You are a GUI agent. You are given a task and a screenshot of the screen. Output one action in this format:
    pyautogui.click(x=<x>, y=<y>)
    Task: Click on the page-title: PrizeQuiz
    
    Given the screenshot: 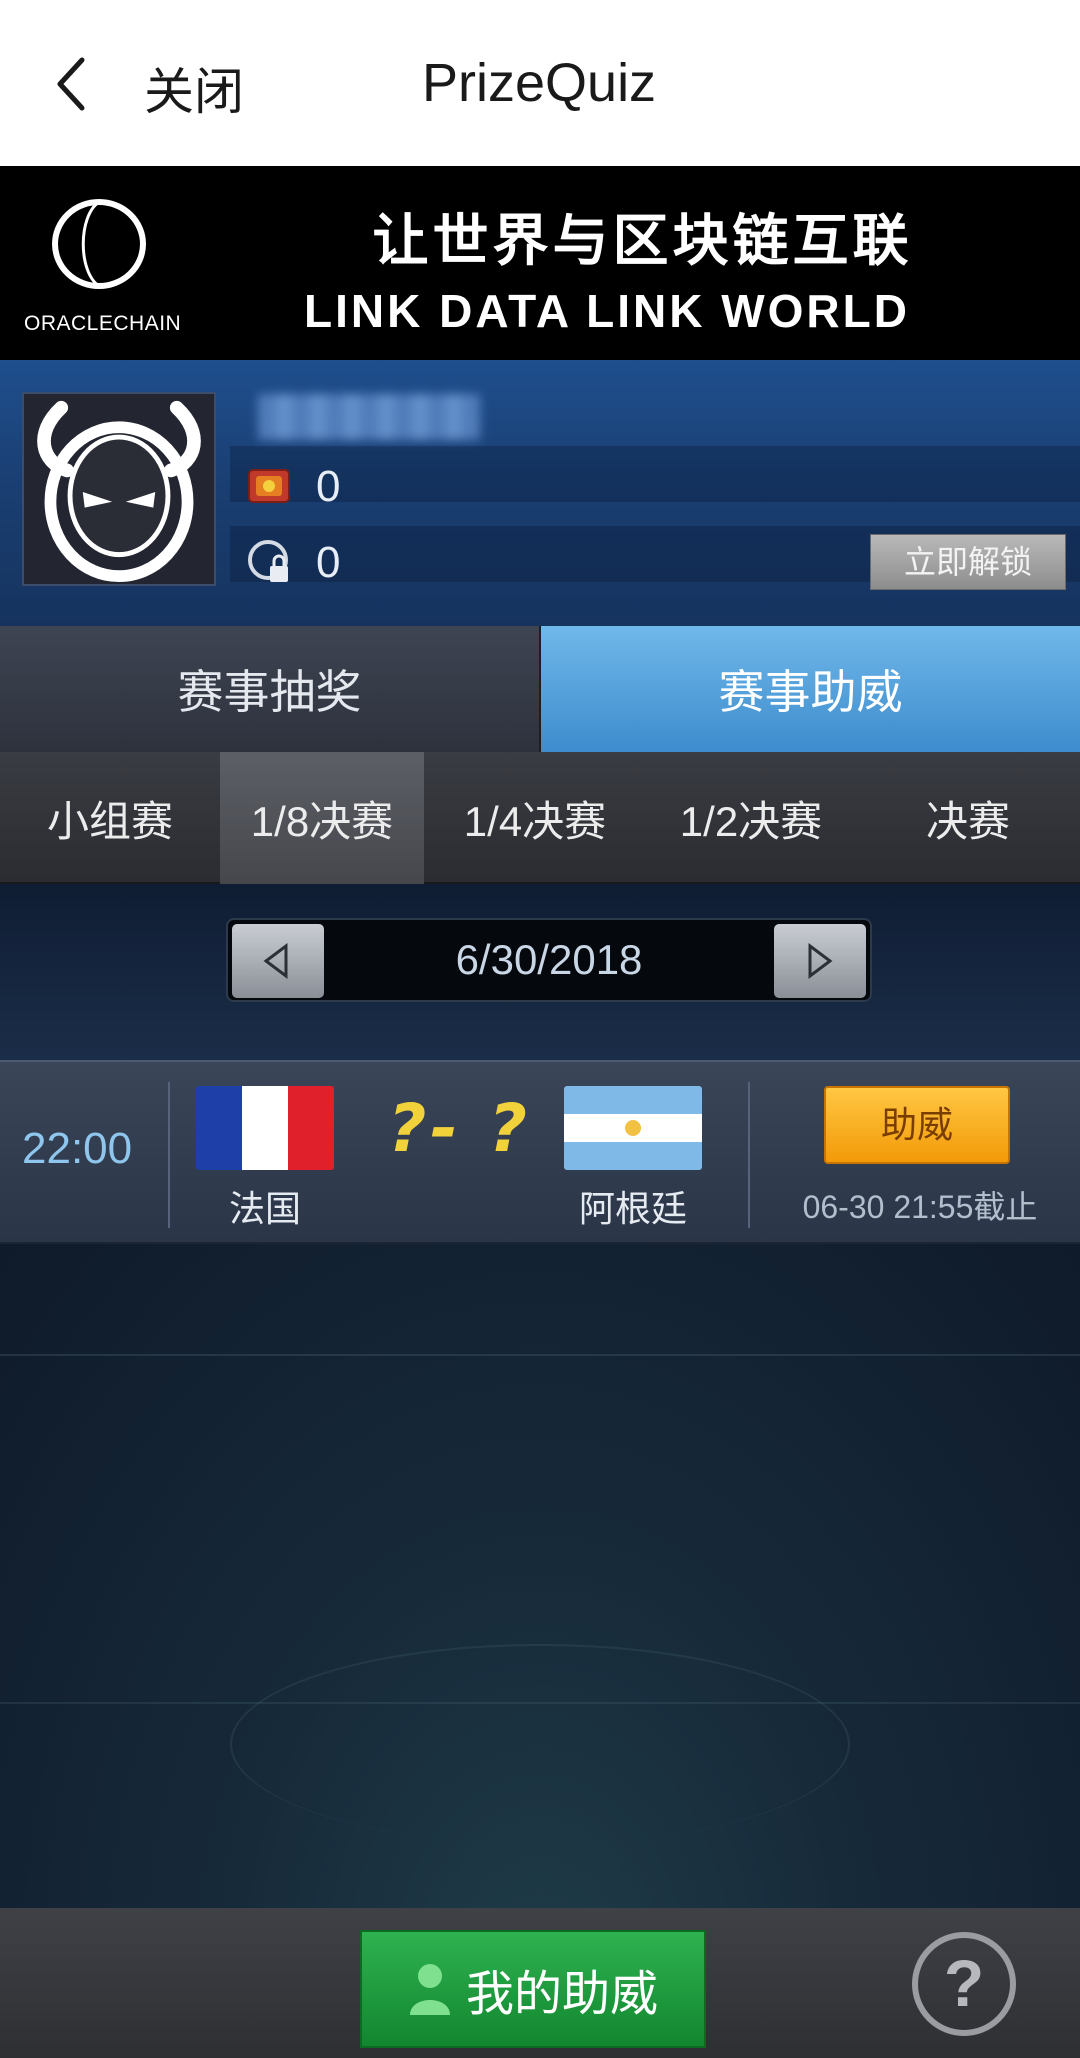 What is the action you would take?
    pyautogui.click(x=539, y=83)
    